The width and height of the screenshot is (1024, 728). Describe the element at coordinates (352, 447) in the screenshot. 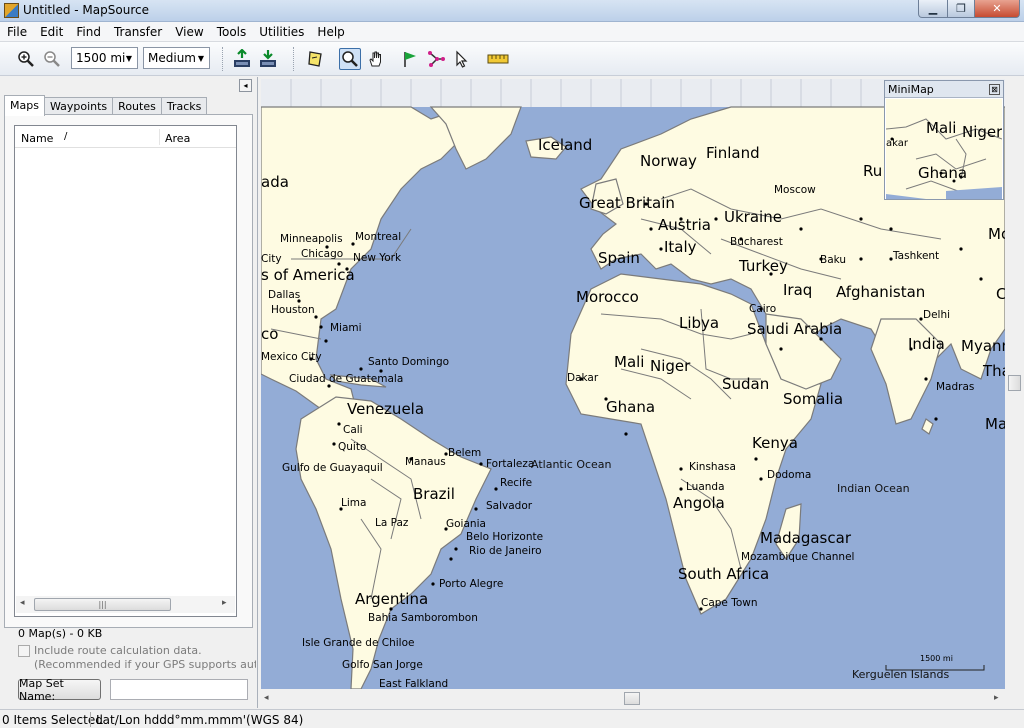

I see `map-label-city: Quito` at that location.